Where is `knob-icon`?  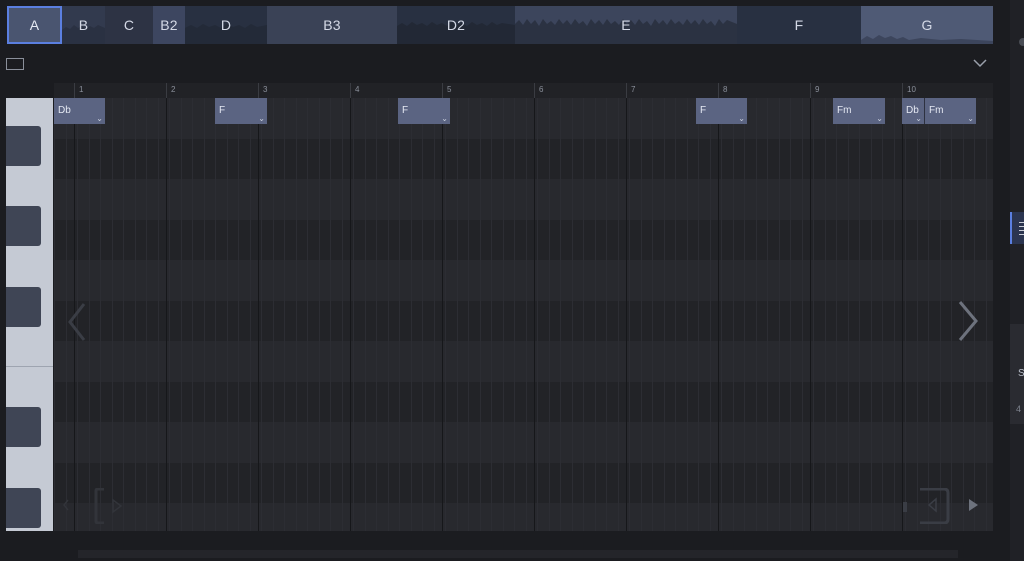
knob-icon is located at coordinates (1021, 42).